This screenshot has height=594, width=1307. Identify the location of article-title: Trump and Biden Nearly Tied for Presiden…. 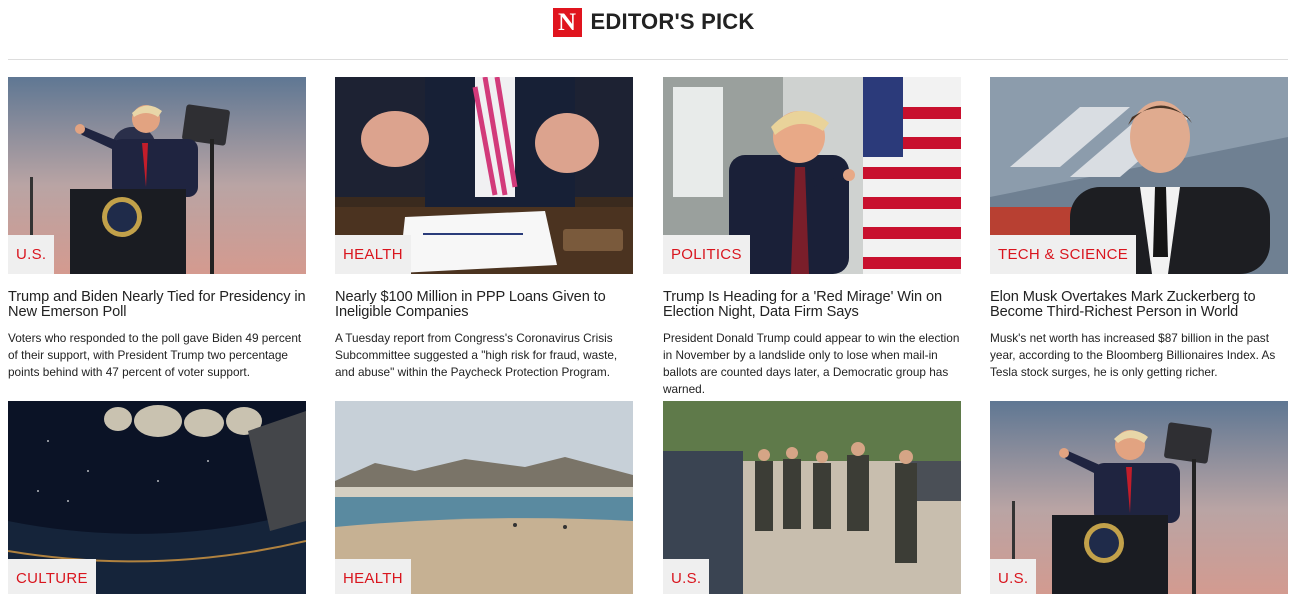
(157, 305).